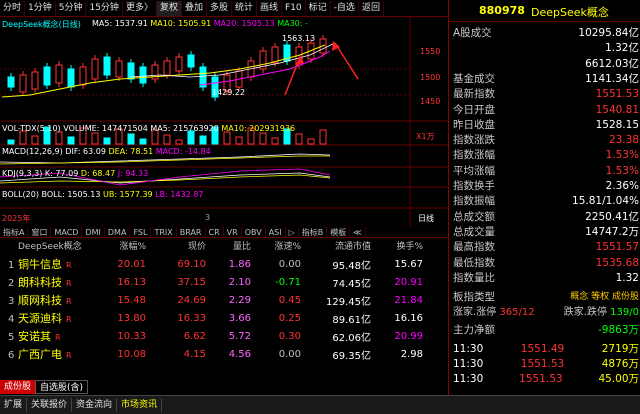 Image resolution: width=640 pixels, height=414 pixels. Describe the element at coordinates (133, 173) in the screenshot. I see `kdj-j: J: 94.33` at that location.